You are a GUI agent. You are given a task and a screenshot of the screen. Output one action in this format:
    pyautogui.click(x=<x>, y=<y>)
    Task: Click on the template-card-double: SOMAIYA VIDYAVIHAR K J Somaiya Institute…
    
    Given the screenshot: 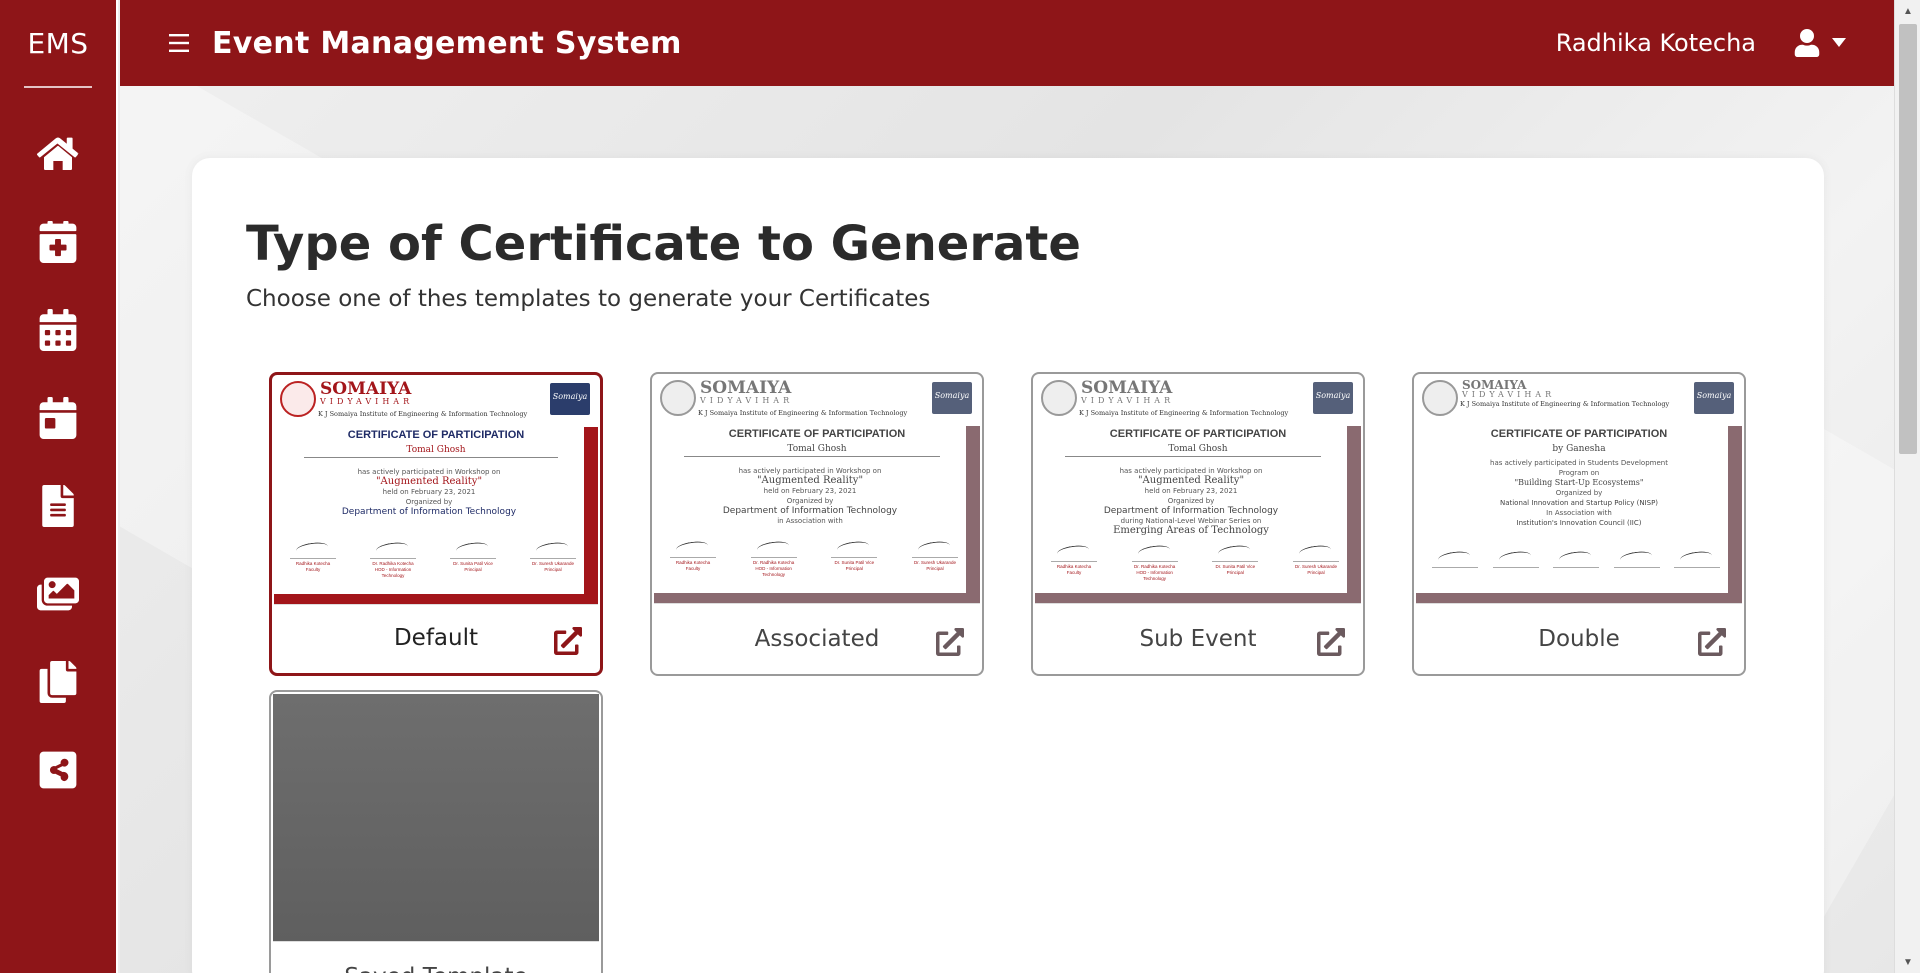 What is the action you would take?
    pyautogui.click(x=1579, y=524)
    